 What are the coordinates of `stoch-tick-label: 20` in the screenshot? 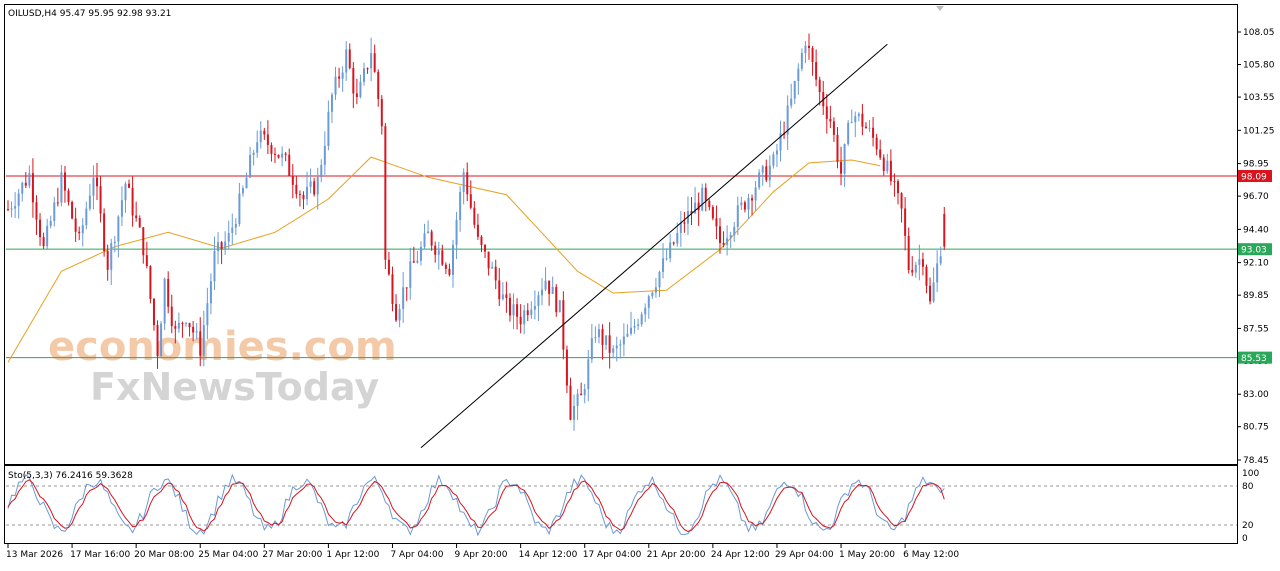 It's located at (1248, 526).